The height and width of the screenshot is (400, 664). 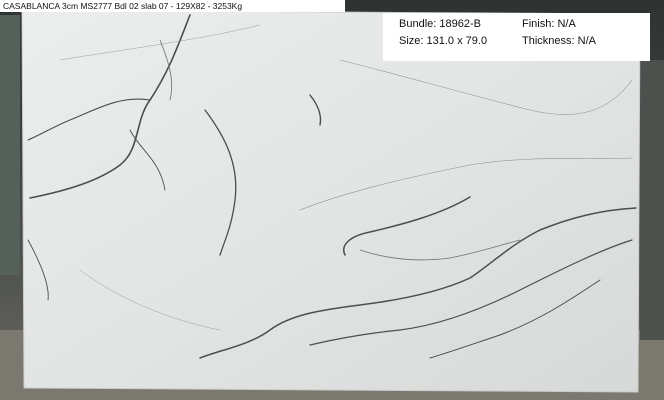 What do you see at coordinates (559, 41) in the screenshot?
I see `thickness-label: Thickness: N/A` at bounding box center [559, 41].